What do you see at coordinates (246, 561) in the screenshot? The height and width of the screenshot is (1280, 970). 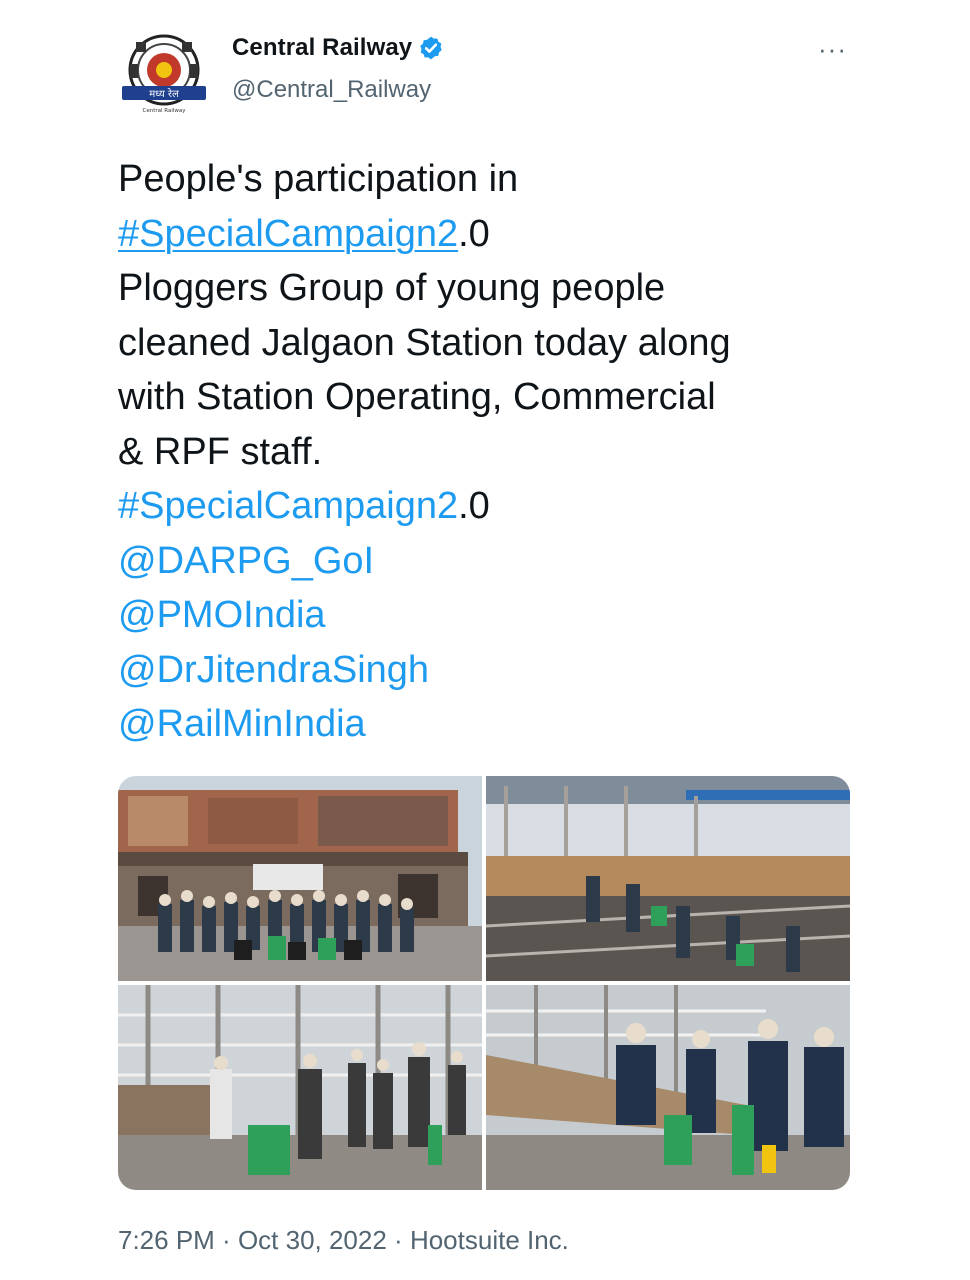 I see `mention-link: @DARPG_GoI` at bounding box center [246, 561].